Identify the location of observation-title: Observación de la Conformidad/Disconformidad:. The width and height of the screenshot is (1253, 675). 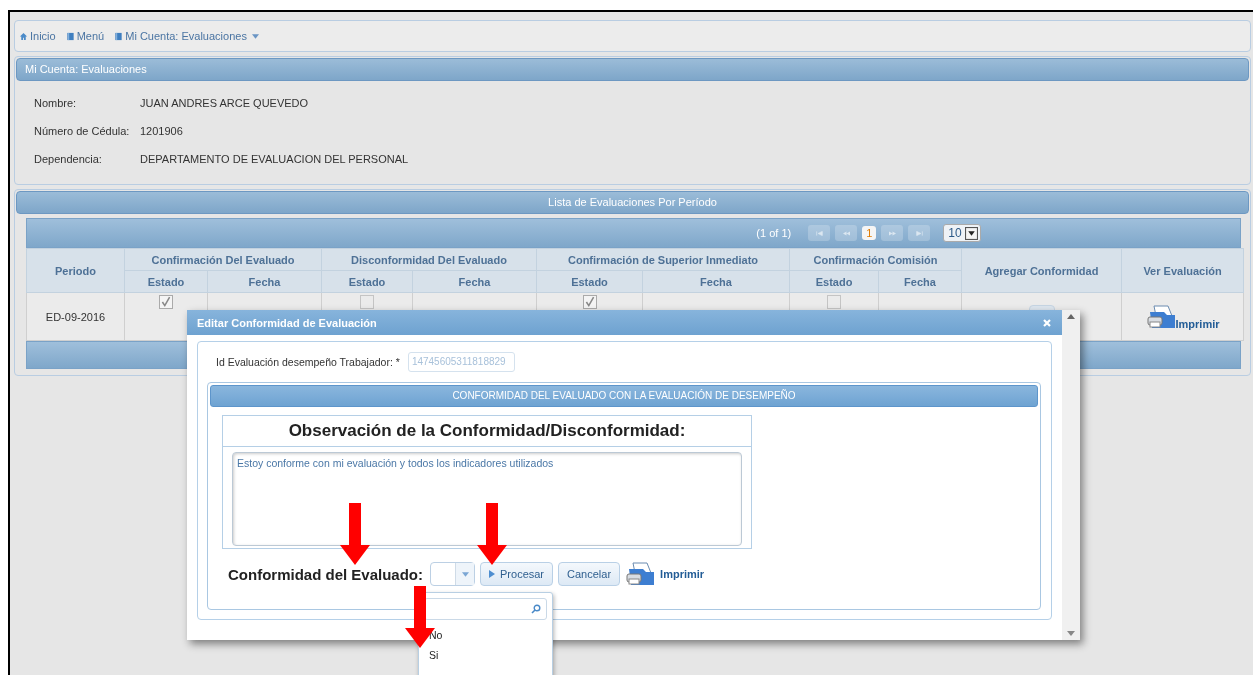
(487, 431).